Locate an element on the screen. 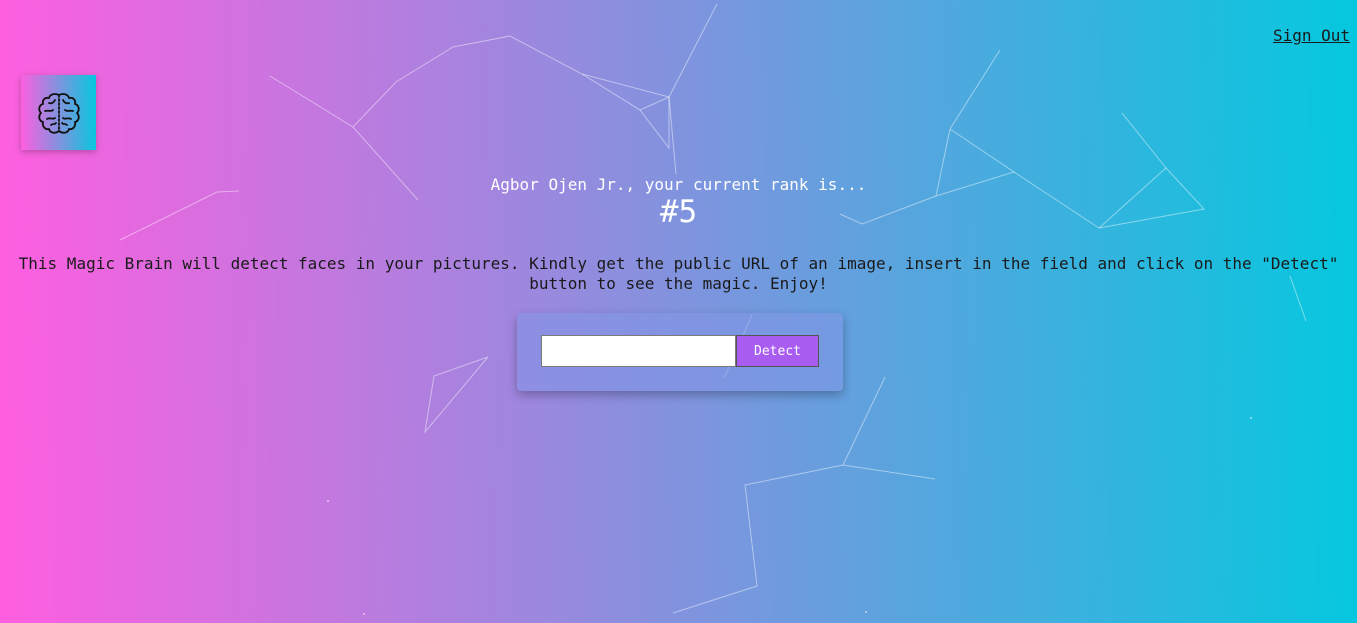  brain-icon is located at coordinates (58, 113).